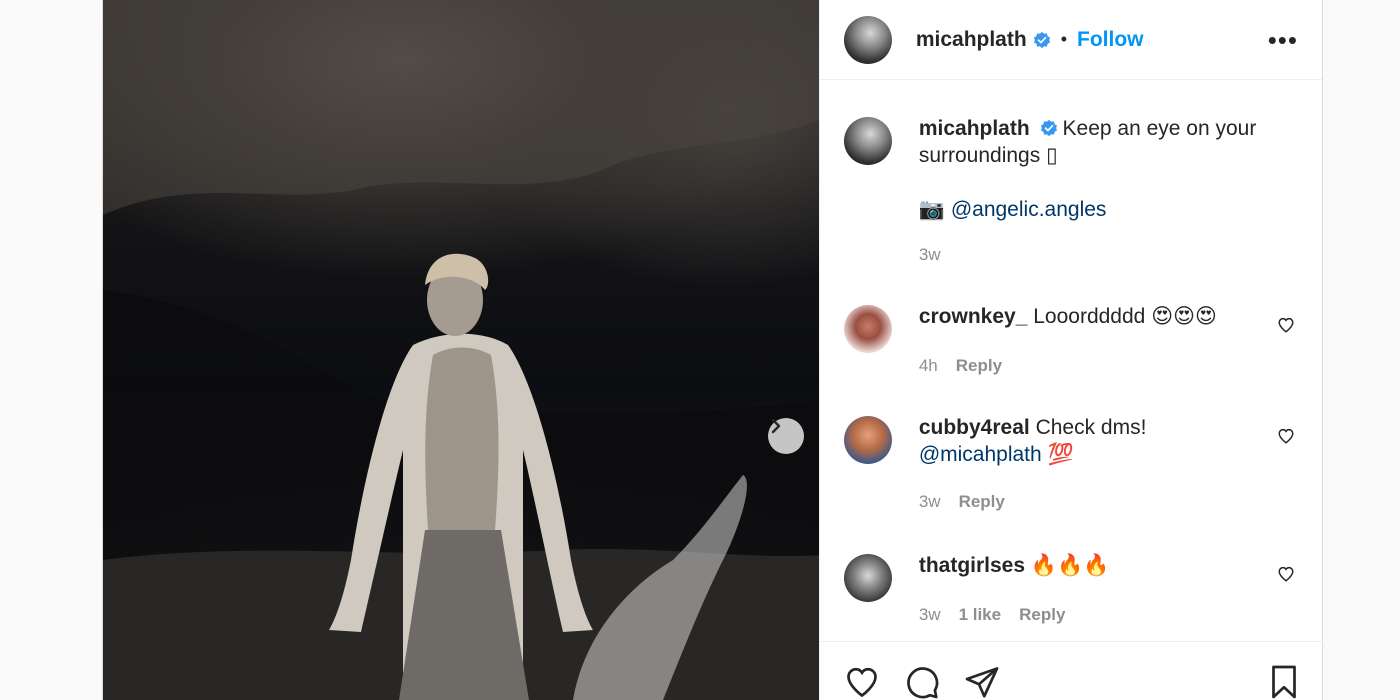  What do you see at coordinates (1029, 209) in the screenshot?
I see `caption-mention-link: @angelic.angles` at bounding box center [1029, 209].